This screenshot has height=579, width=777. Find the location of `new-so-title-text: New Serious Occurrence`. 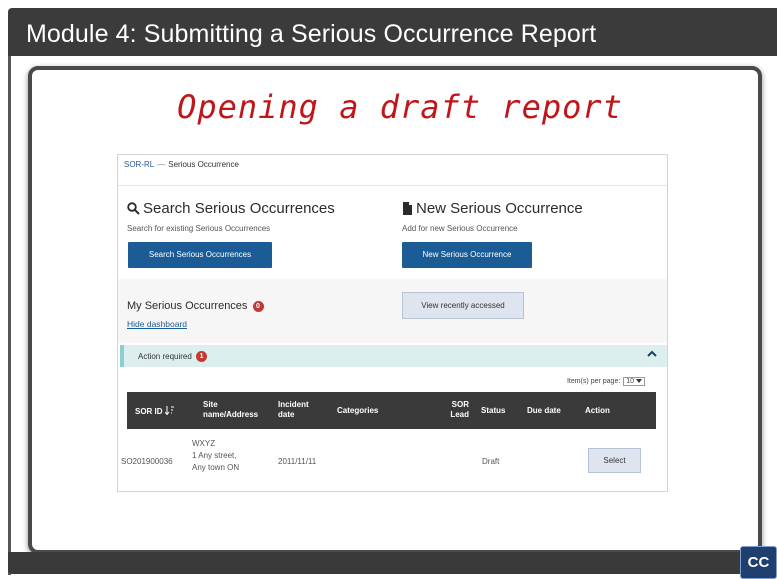

new-so-title-text: New Serious Occurrence is located at coordinates (499, 208).